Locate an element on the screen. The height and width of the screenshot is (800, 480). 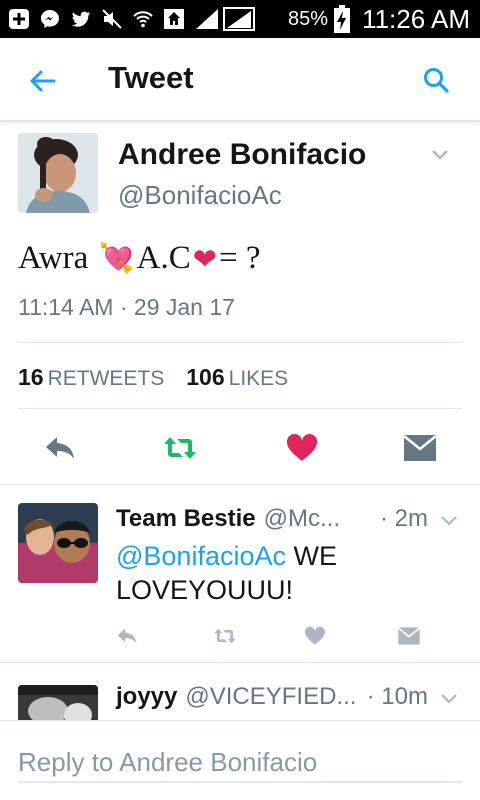
retweet-button is located at coordinates (180, 448).